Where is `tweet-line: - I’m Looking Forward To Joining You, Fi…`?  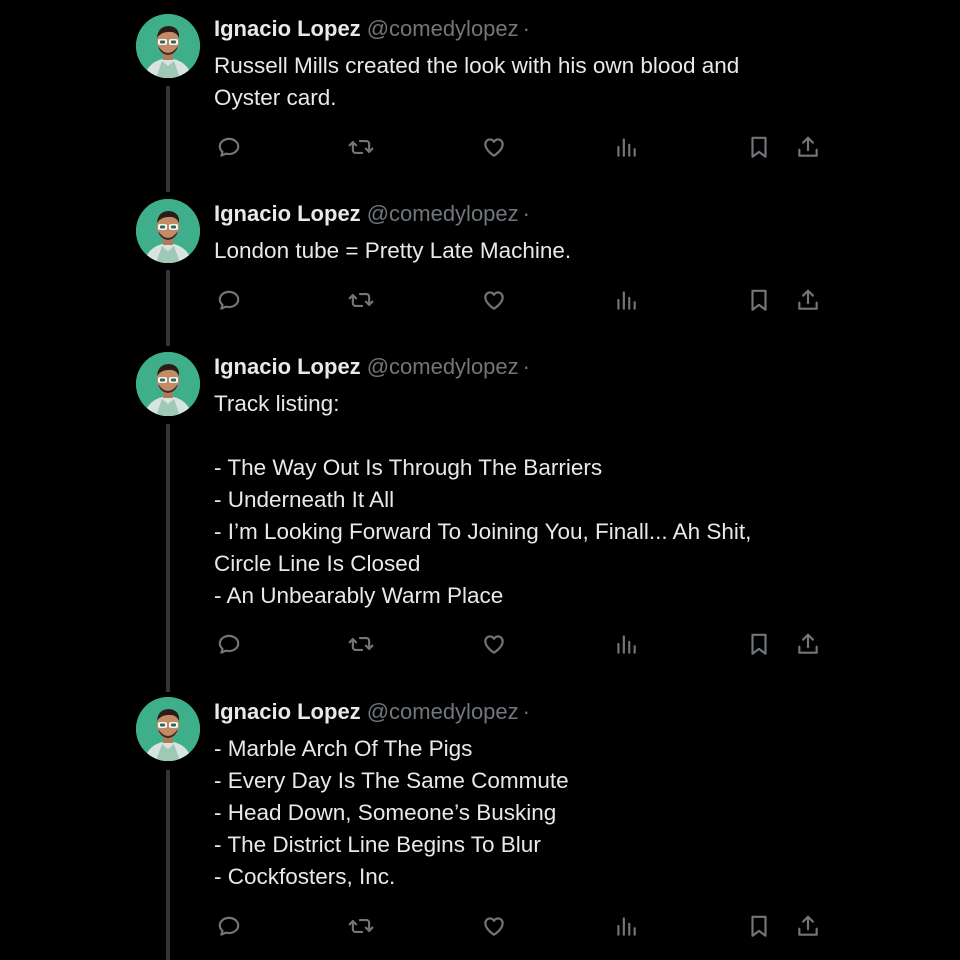
tweet-line: - I’m Looking Forward To Joining You, Fi… is located at coordinates (483, 531).